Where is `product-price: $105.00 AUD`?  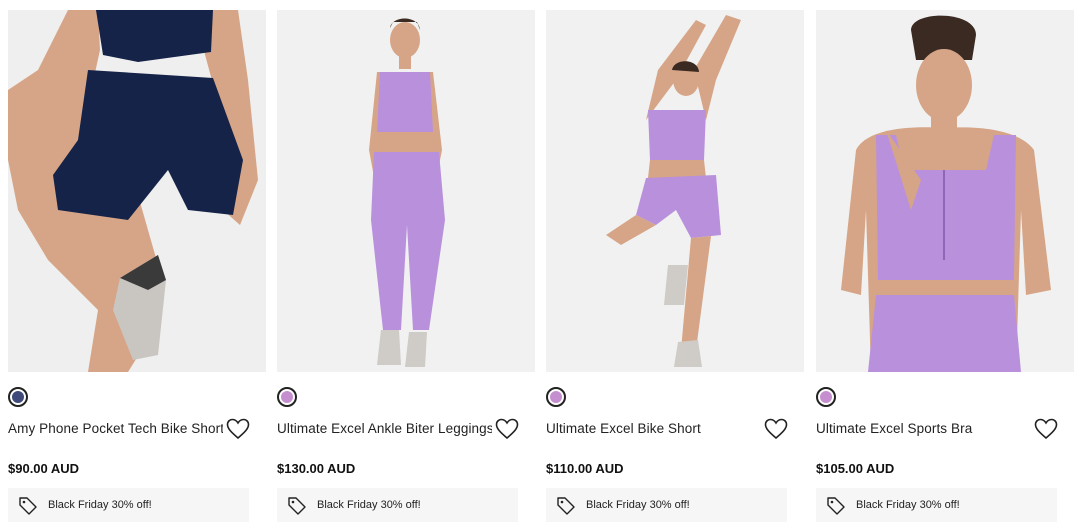 product-price: $105.00 AUD is located at coordinates (855, 468).